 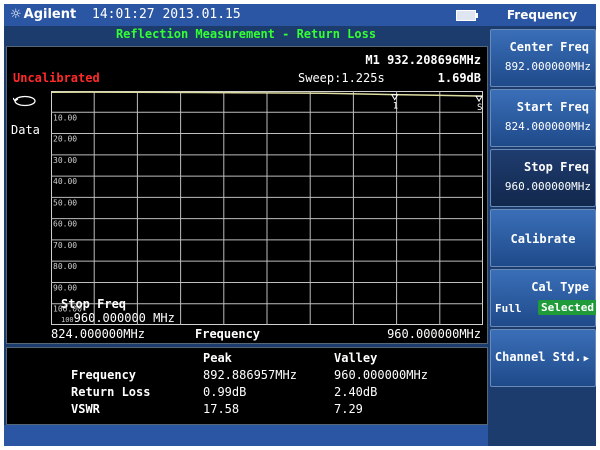 What do you see at coordinates (547, 186) in the screenshot?
I see `stop-freq-value: 960.000000MHz` at bounding box center [547, 186].